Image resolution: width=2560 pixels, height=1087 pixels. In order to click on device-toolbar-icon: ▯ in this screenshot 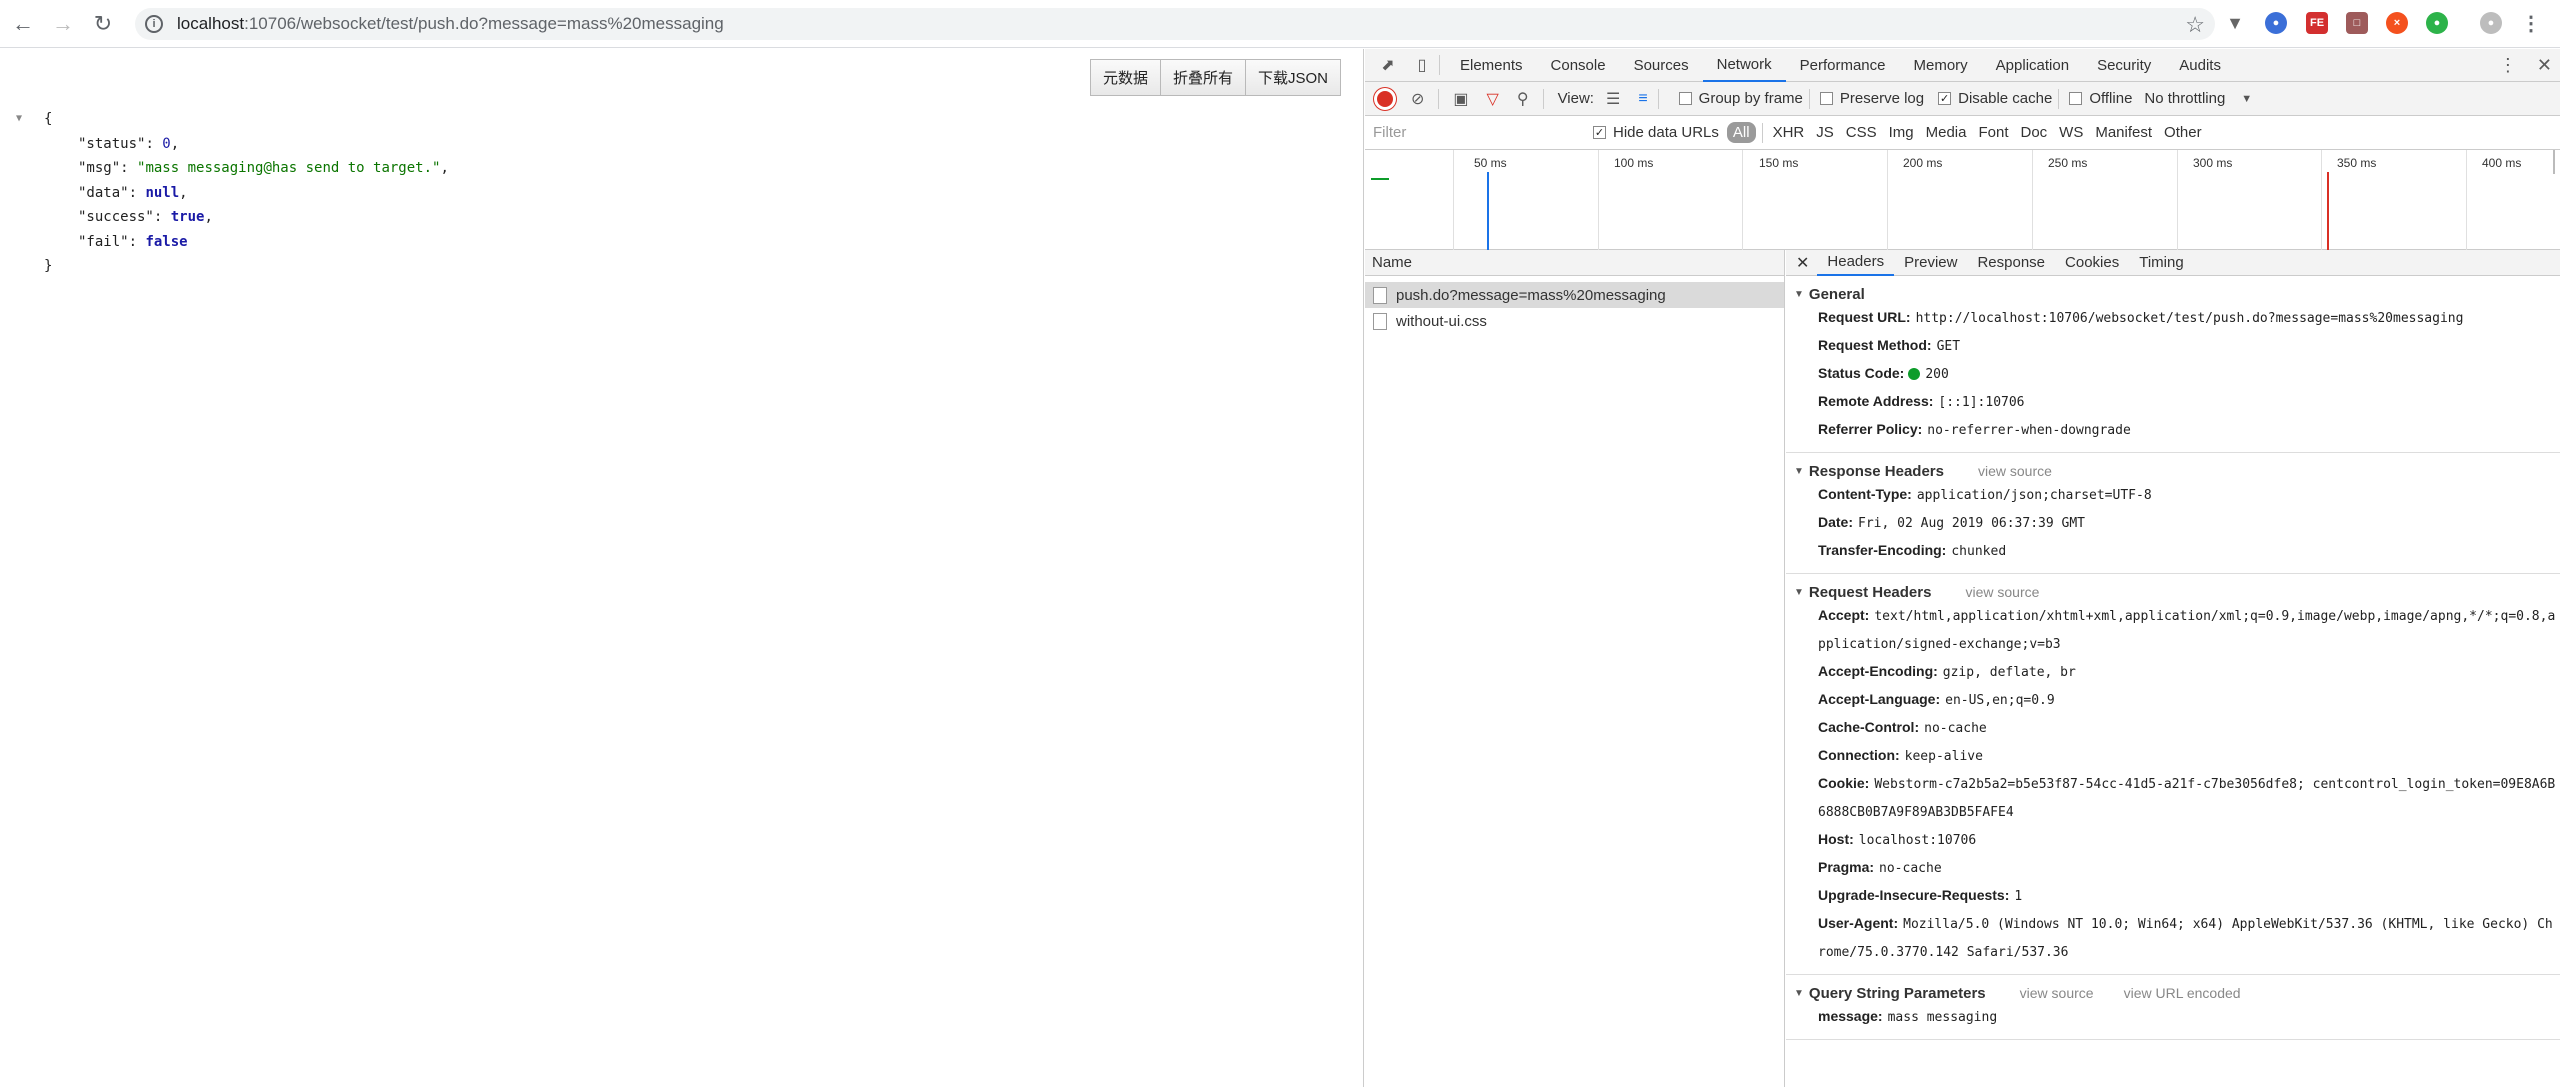, I will do `click(1422, 65)`.